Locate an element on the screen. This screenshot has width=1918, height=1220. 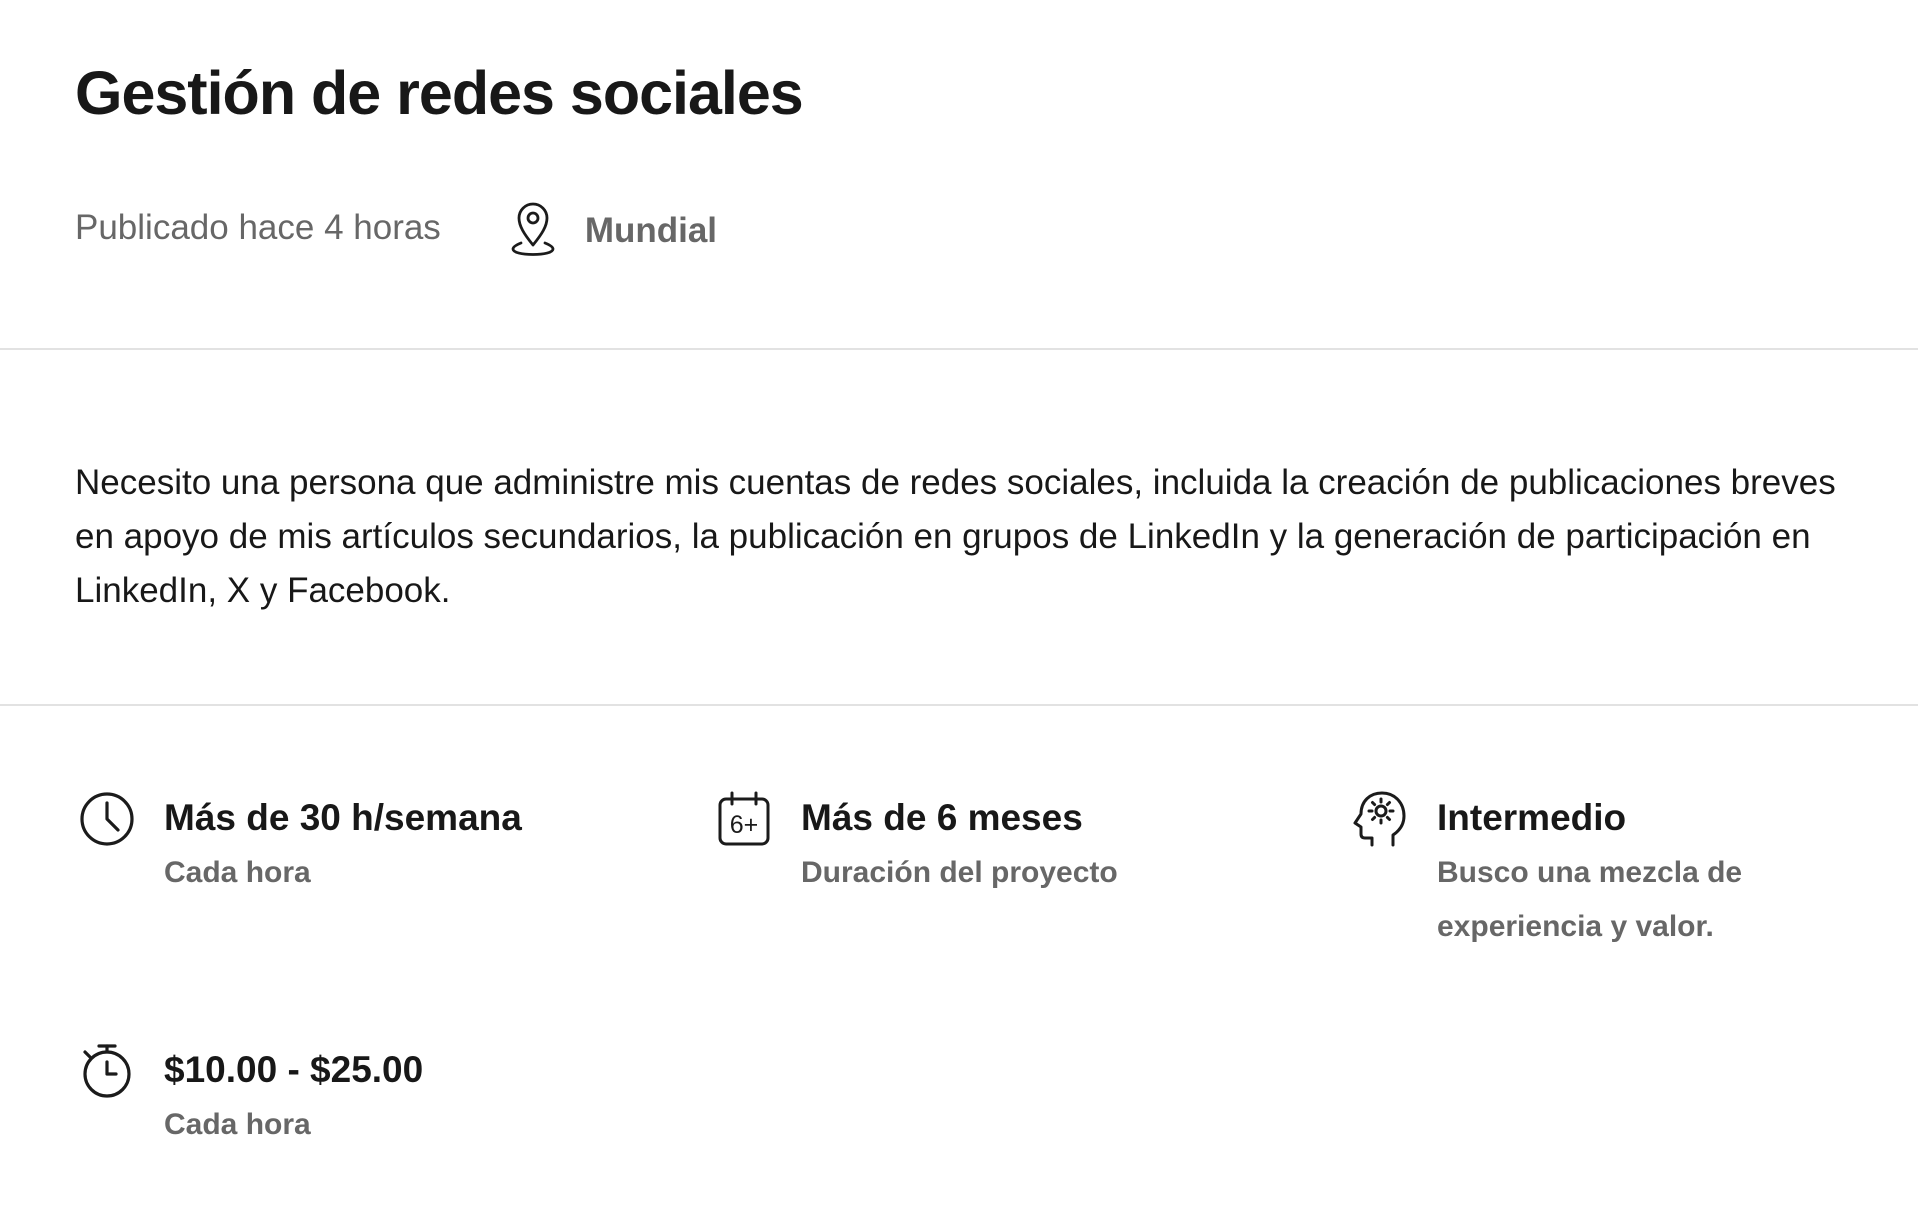
feature-duration-subtitle: Duración del proyecto is located at coordinates (959, 872).